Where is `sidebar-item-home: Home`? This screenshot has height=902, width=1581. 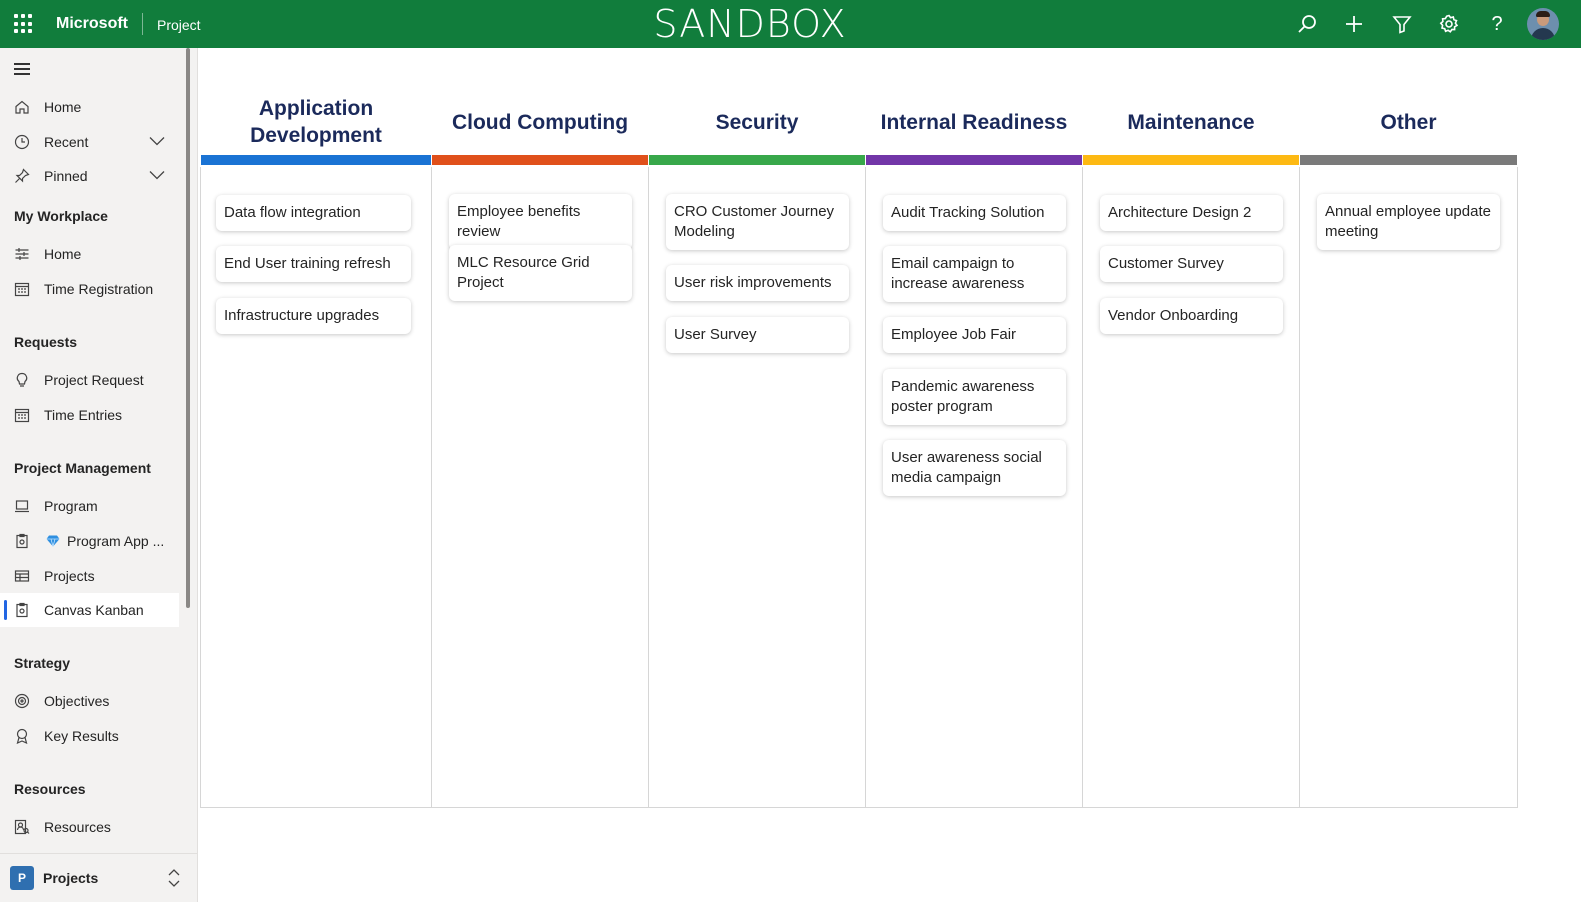
sidebar-item-home: Home is located at coordinates (89, 107).